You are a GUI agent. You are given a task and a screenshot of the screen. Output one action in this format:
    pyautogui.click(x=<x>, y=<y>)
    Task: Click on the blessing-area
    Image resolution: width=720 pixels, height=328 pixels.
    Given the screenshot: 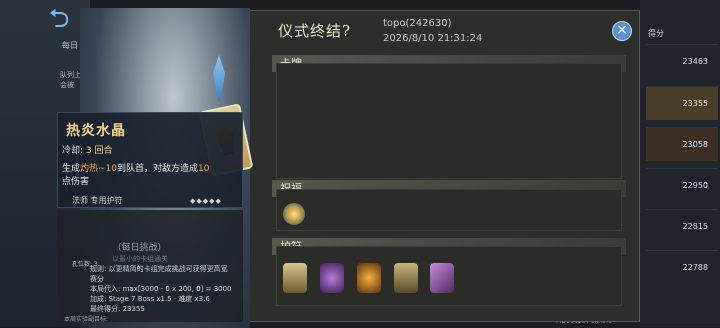 What is the action you would take?
    pyautogui.click(x=449, y=210)
    